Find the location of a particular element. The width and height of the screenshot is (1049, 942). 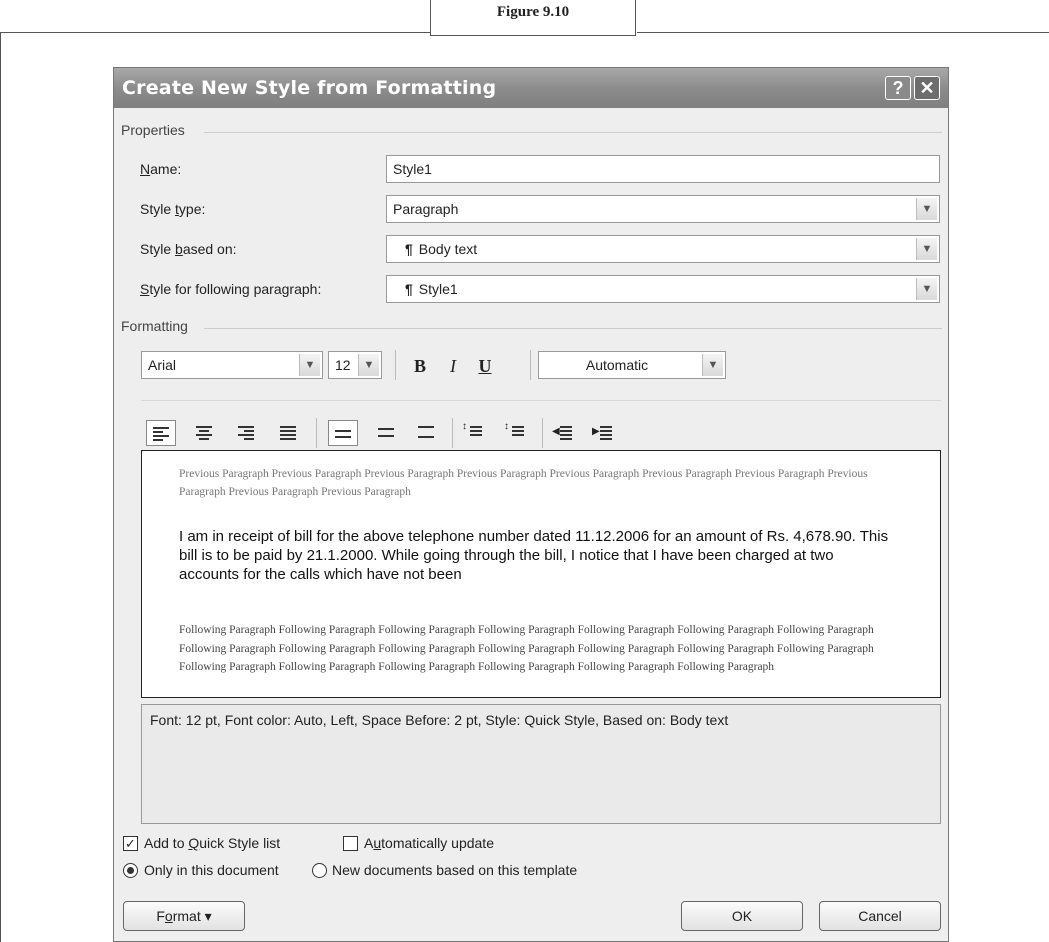

formatting-section-label: Formatting is located at coordinates (154, 326).